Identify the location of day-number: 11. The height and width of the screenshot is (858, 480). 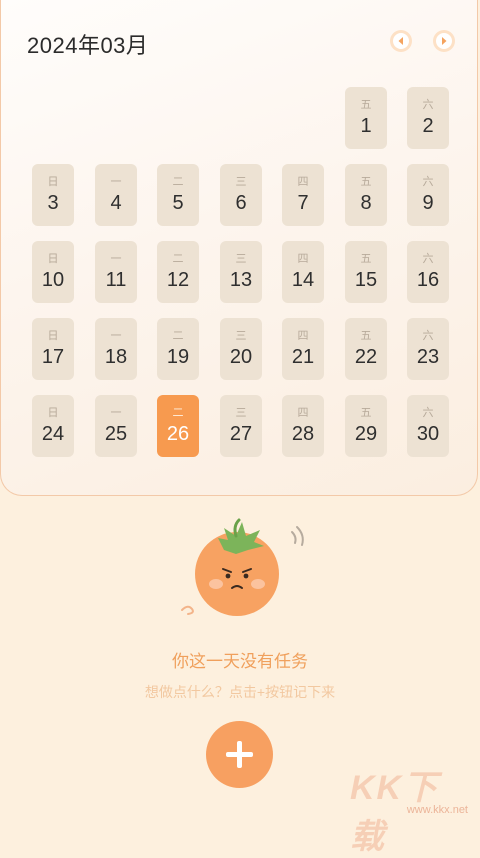
(116, 280).